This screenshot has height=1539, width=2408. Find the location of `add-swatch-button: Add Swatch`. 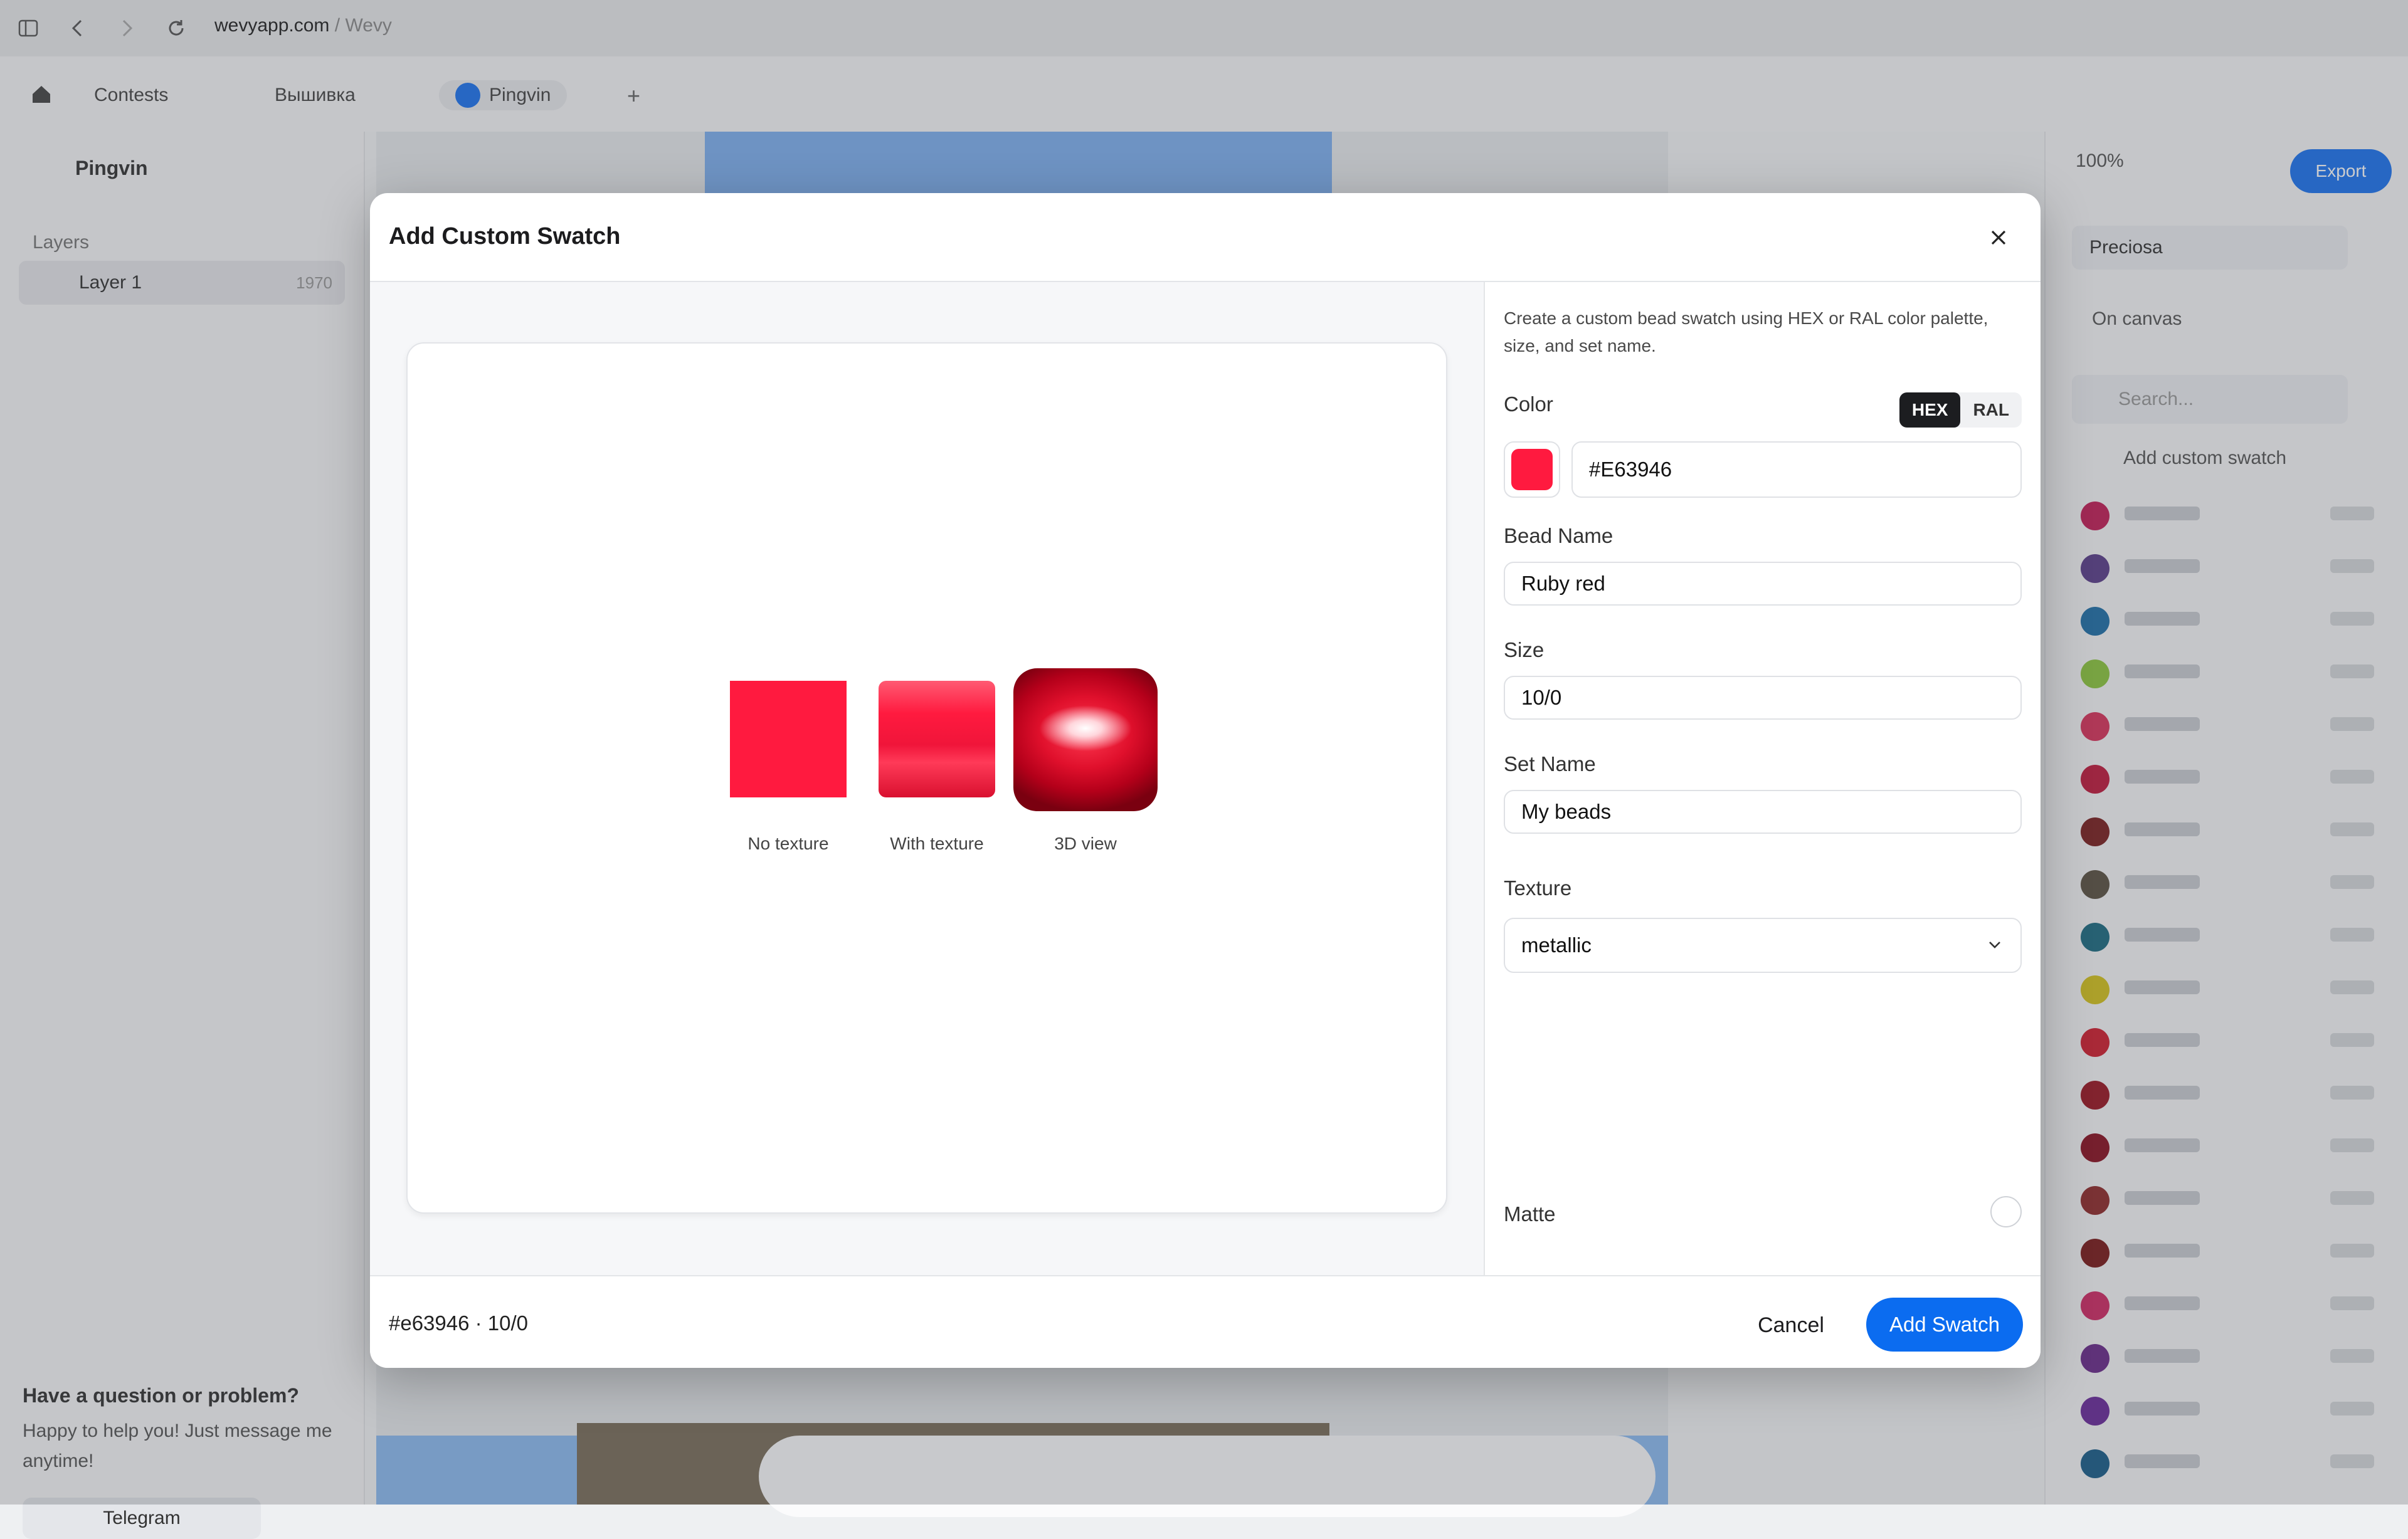

add-swatch-button: Add Swatch is located at coordinates (1944, 1325).